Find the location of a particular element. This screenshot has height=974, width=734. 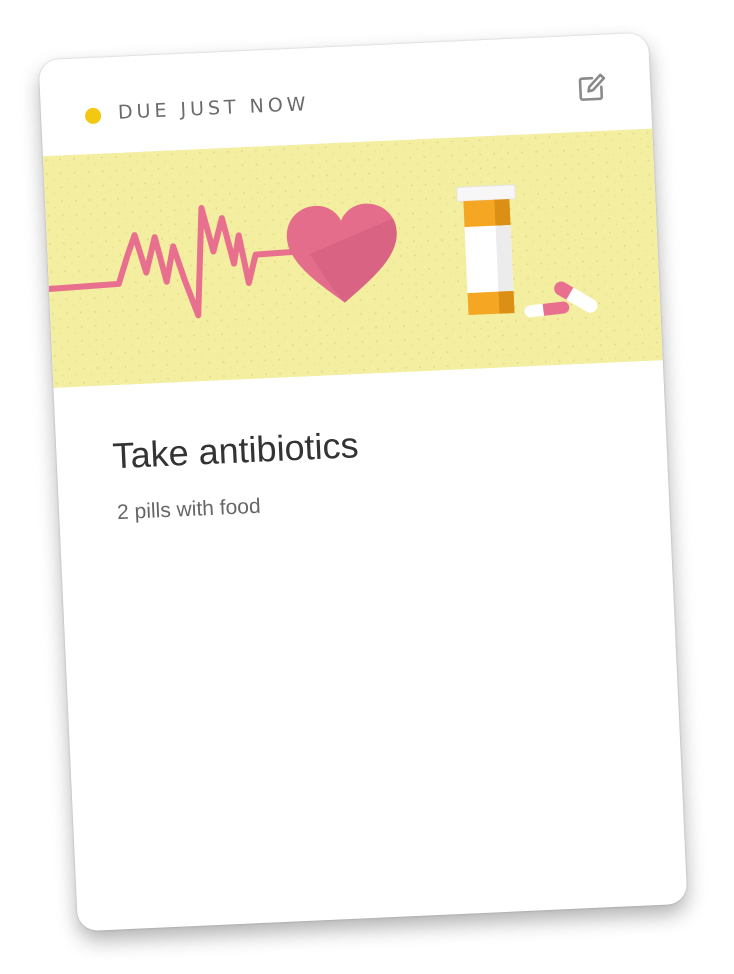

reminder-subtitle: 2 pills with food is located at coordinates (189, 509).